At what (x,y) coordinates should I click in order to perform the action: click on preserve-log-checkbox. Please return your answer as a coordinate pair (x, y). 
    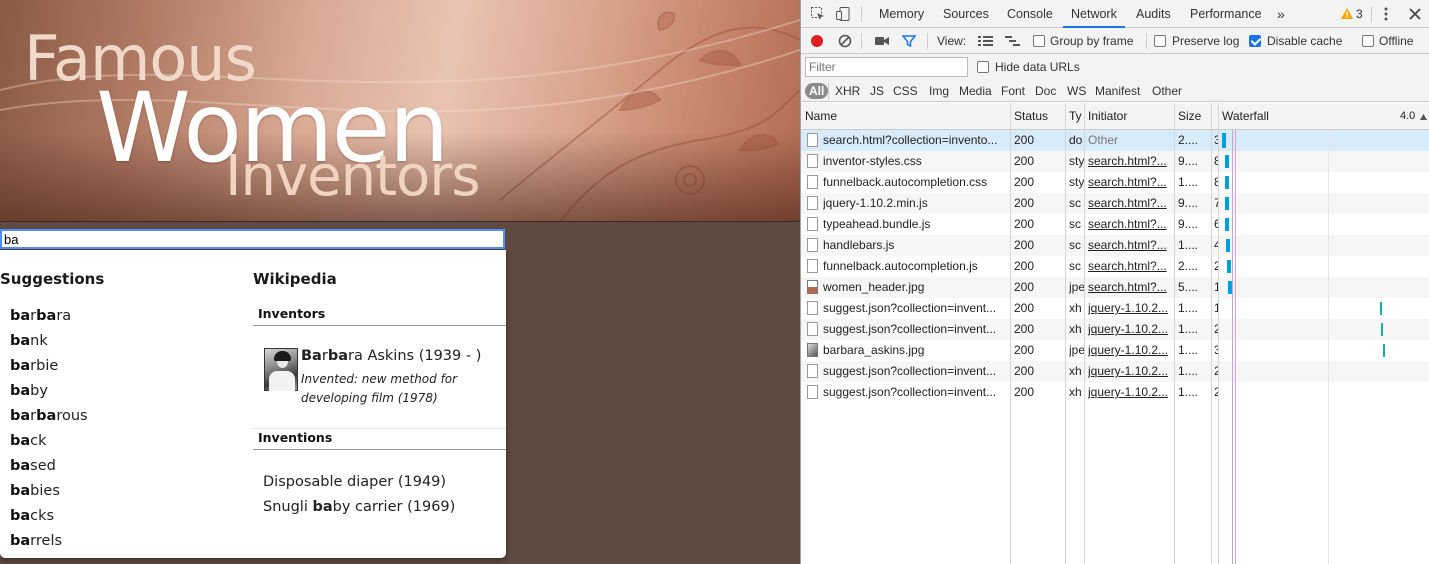
    Looking at the image, I should click on (1160, 41).